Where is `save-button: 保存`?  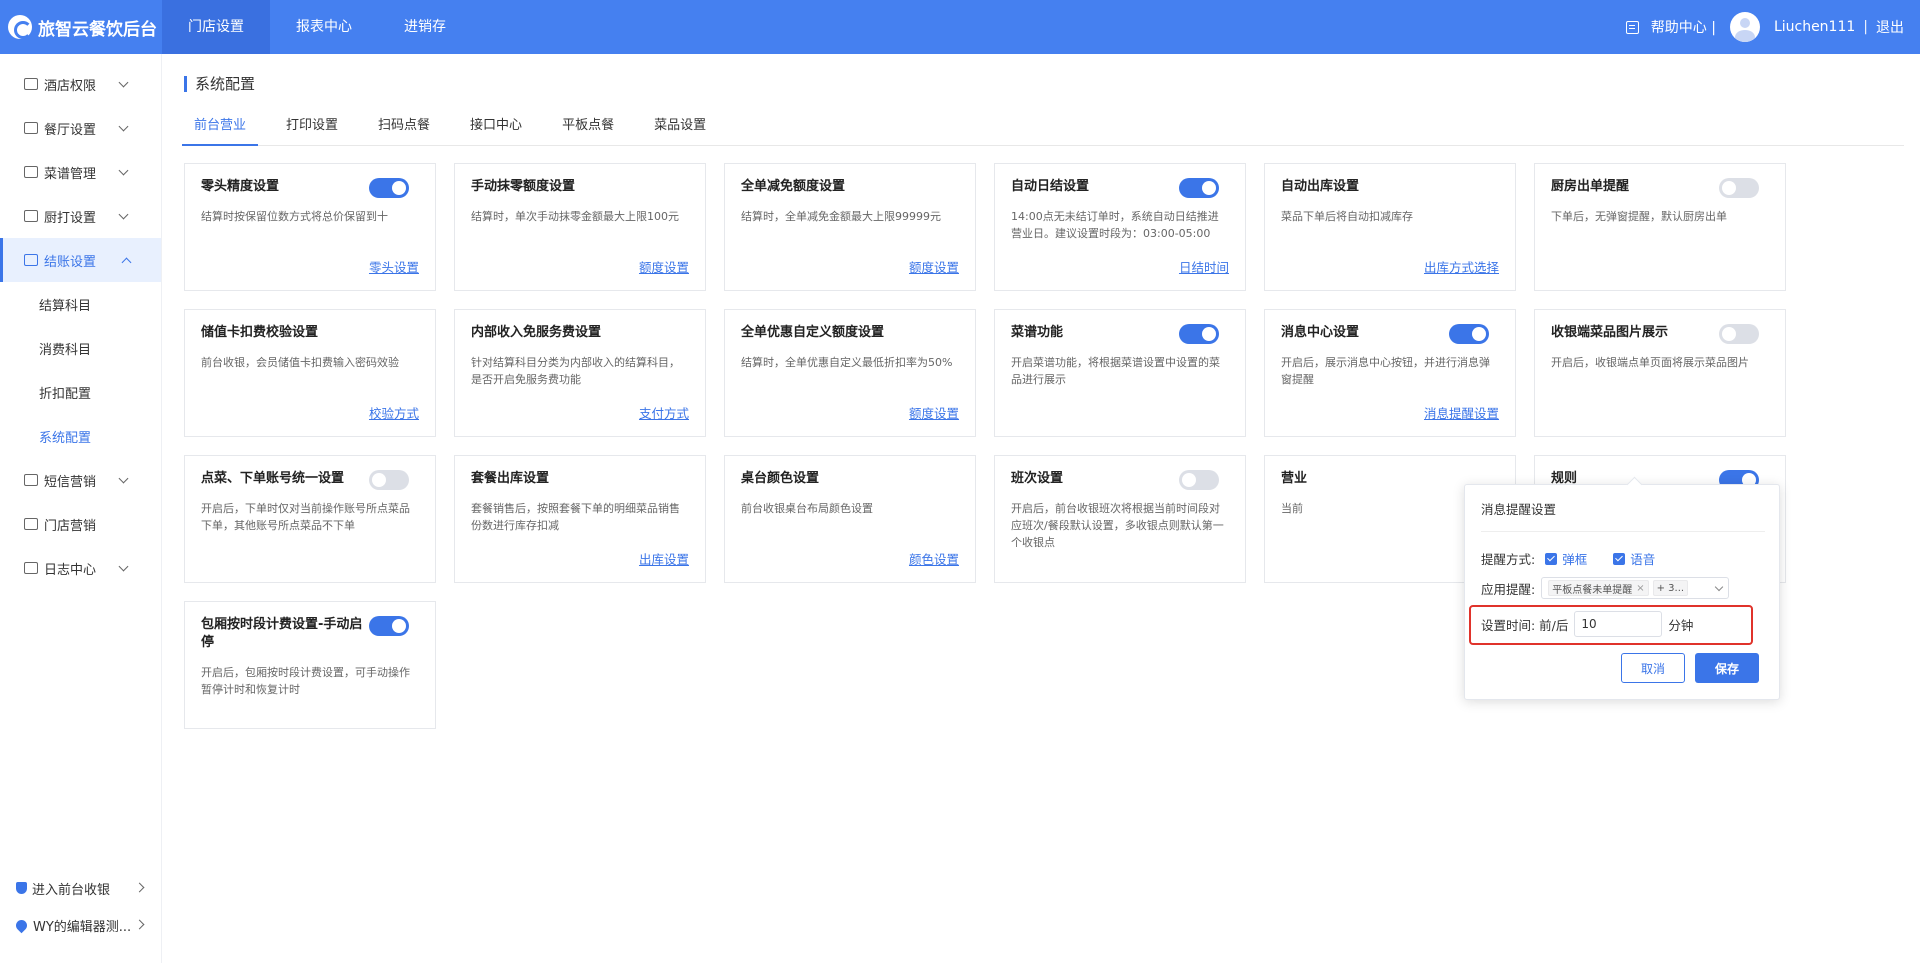
save-button: 保存 is located at coordinates (1727, 668).